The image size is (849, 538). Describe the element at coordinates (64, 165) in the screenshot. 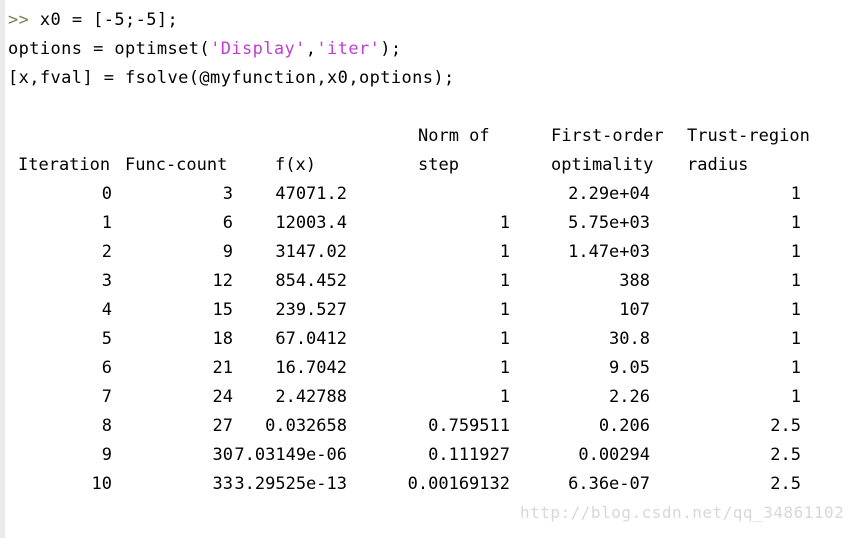

I see `header-iteration: Iteration` at that location.